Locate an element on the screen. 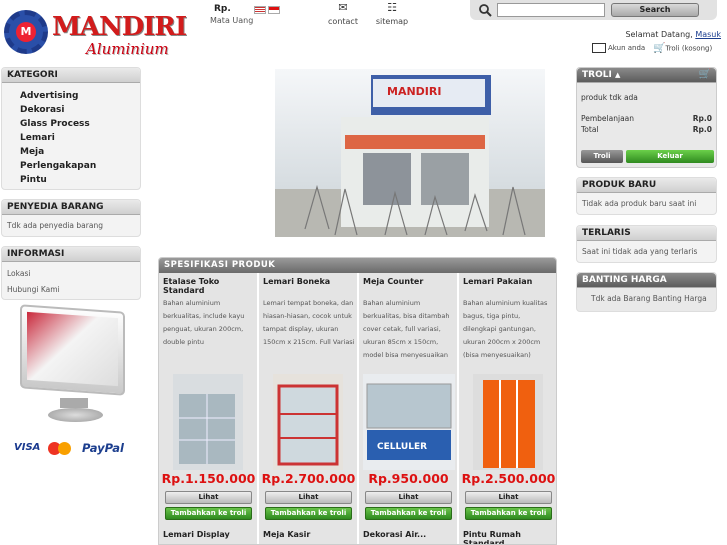 Image resolution: width=727 pixels, height=545 pixels. kategori-item: Advertising is located at coordinates (71, 96).